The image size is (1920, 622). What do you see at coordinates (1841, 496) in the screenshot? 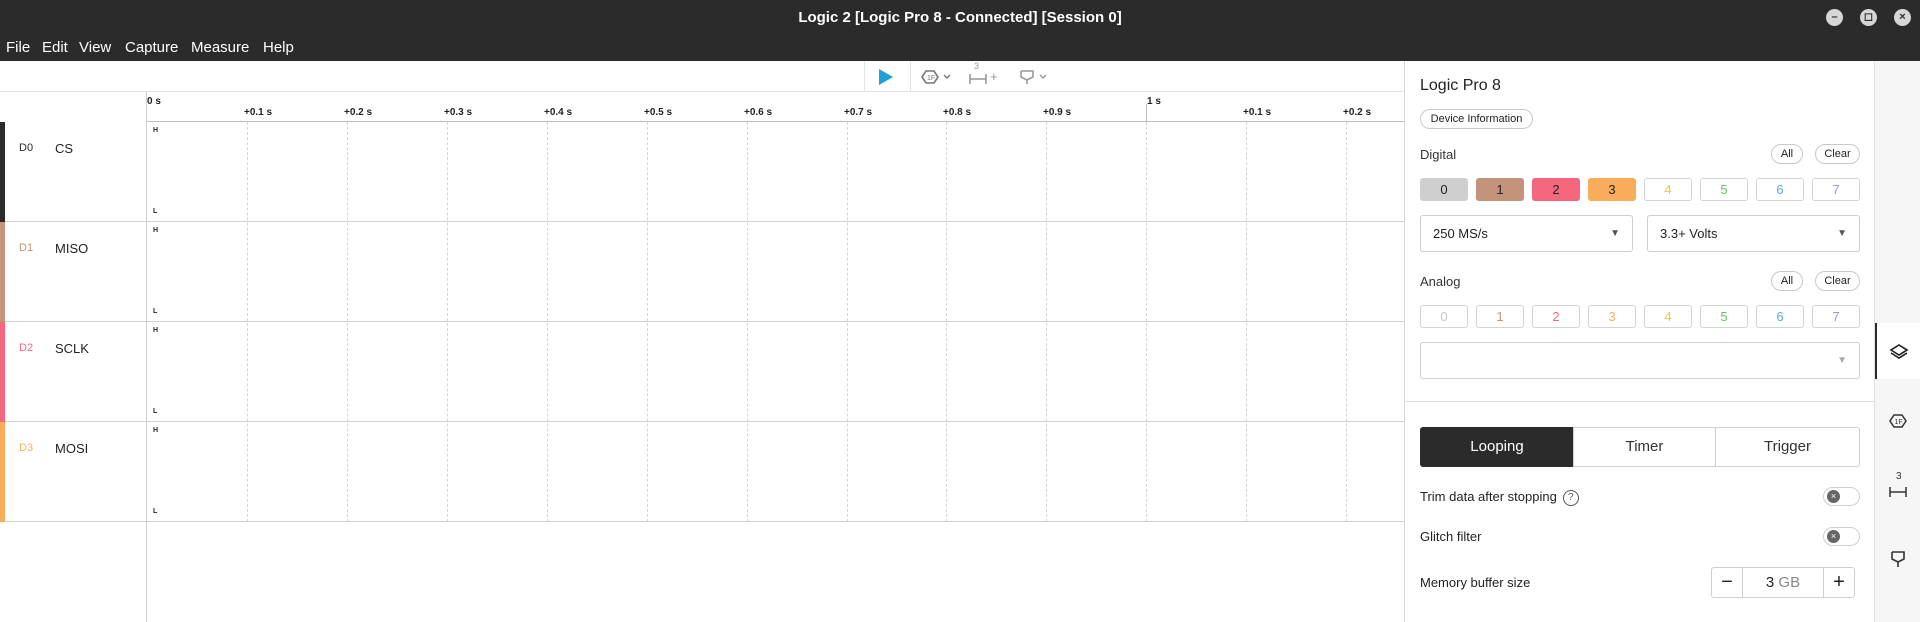
I see `trim-data-toggle: ×` at bounding box center [1841, 496].